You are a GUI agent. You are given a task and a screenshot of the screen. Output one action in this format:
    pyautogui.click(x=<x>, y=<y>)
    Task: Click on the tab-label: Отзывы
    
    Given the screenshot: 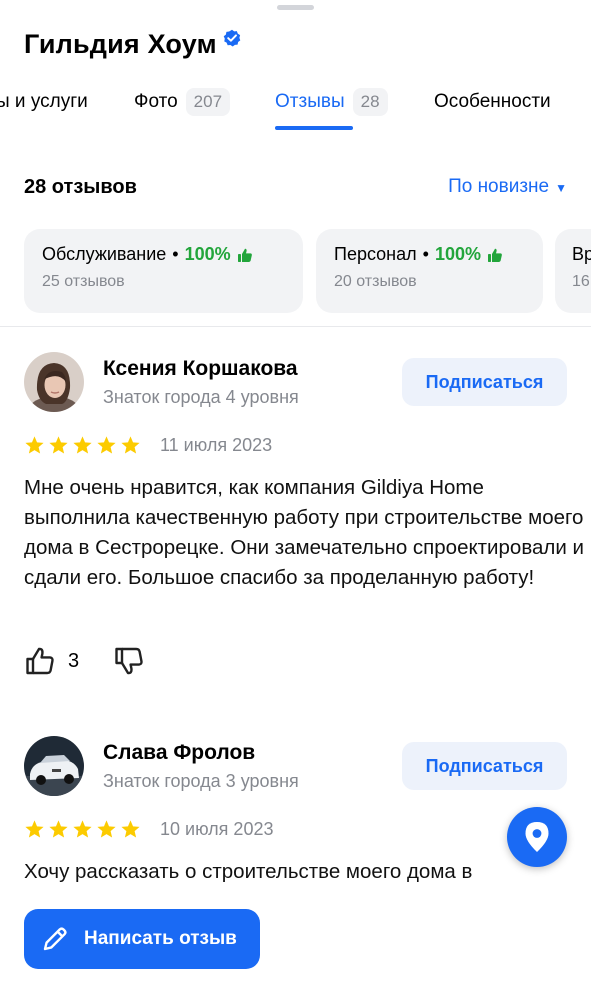 What is the action you would take?
    pyautogui.click(x=310, y=101)
    